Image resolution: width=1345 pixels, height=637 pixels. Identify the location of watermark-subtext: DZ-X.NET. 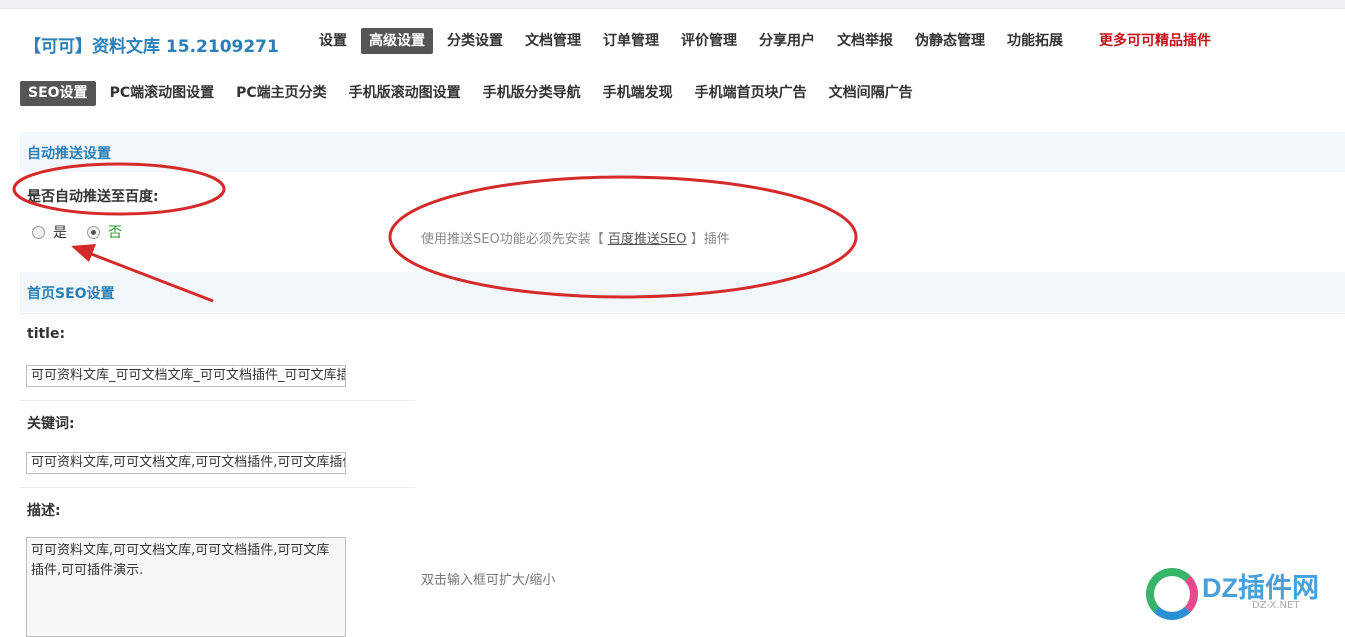
(1276, 605).